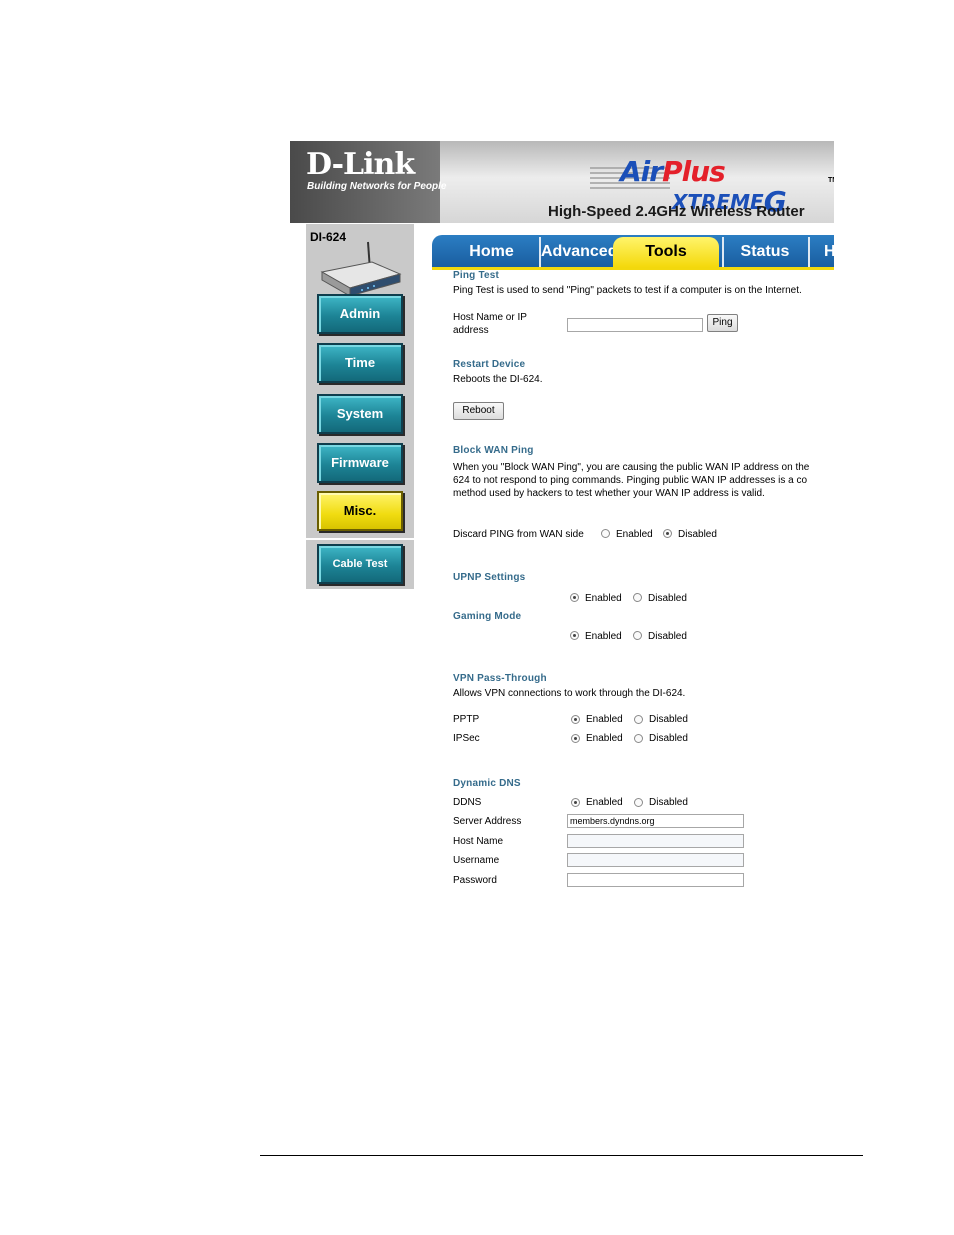  I want to click on upnp-title: UPNP Settings, so click(489, 577).